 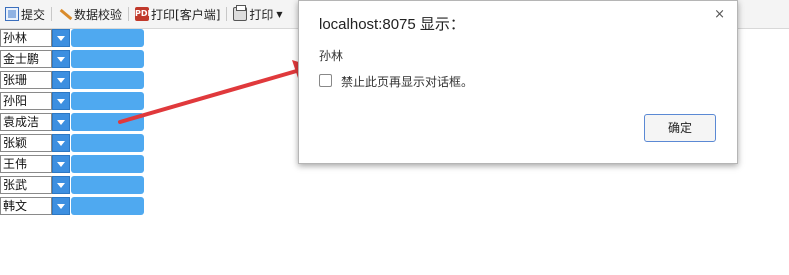 What do you see at coordinates (719, 14) in the screenshot?
I see `close-icon: ×` at bounding box center [719, 14].